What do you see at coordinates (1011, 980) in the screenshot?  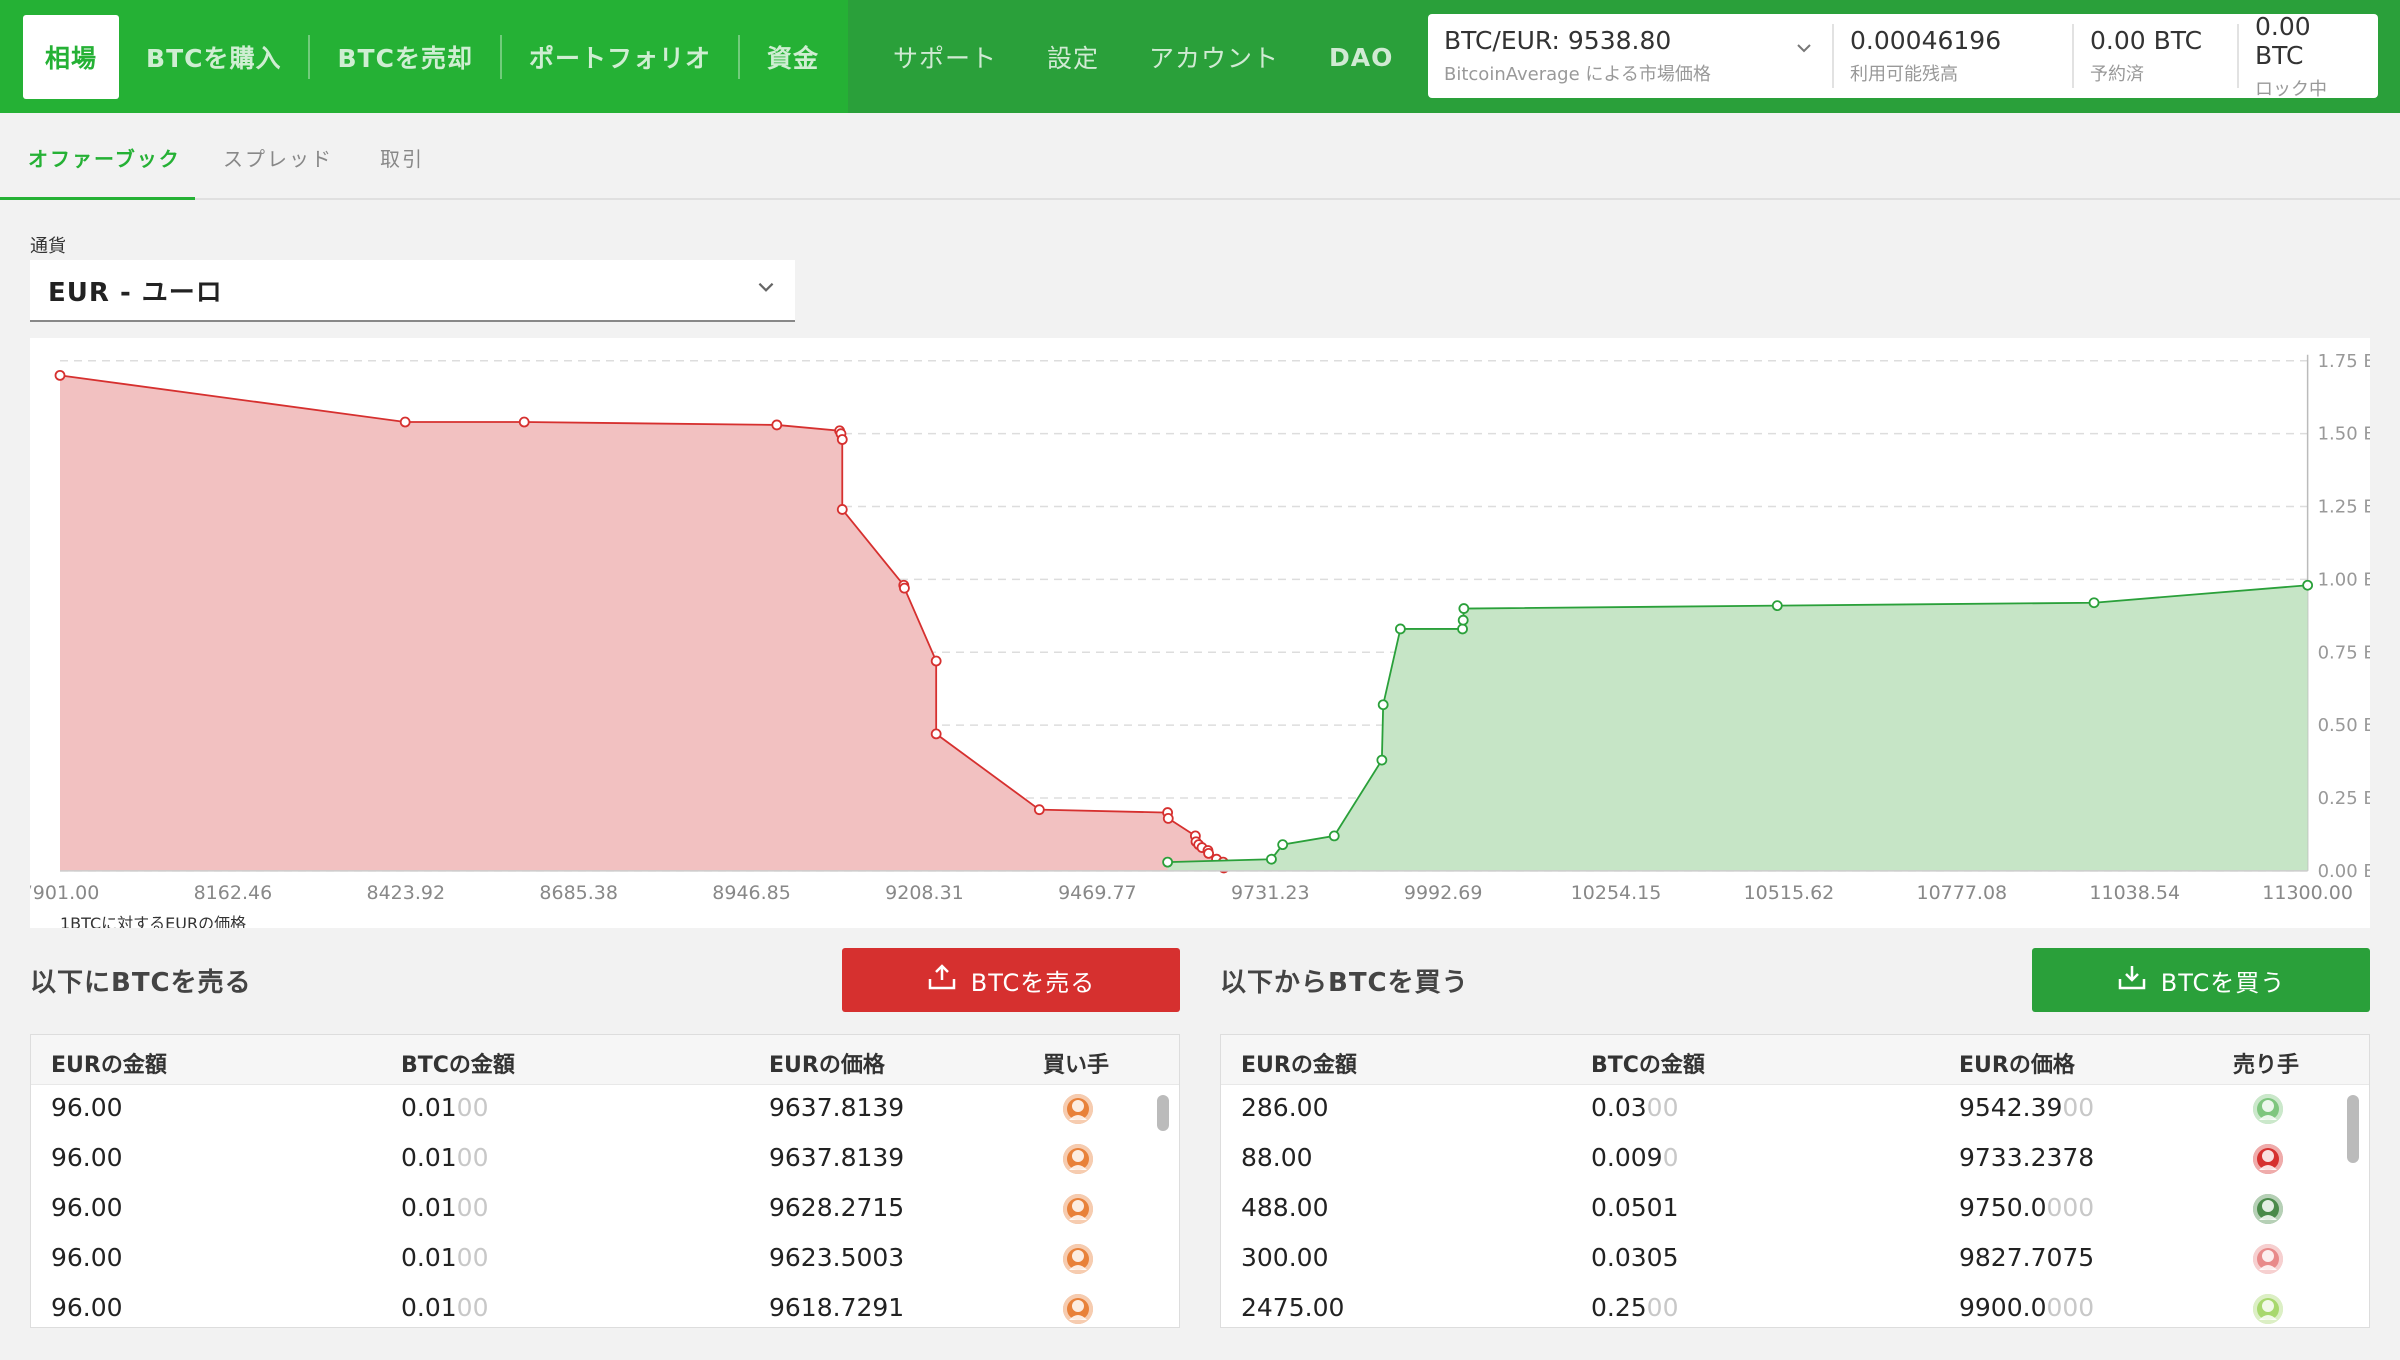 I see `sell-btc-button: BTCを売る` at bounding box center [1011, 980].